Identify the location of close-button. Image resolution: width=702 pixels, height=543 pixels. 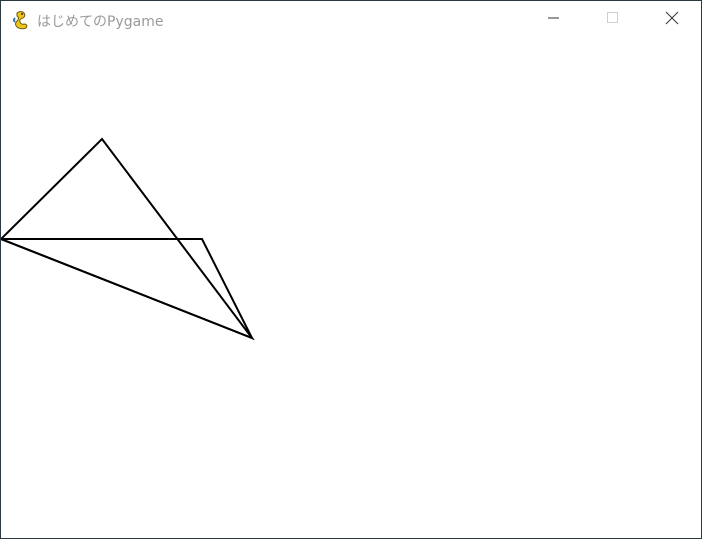
(672, 20).